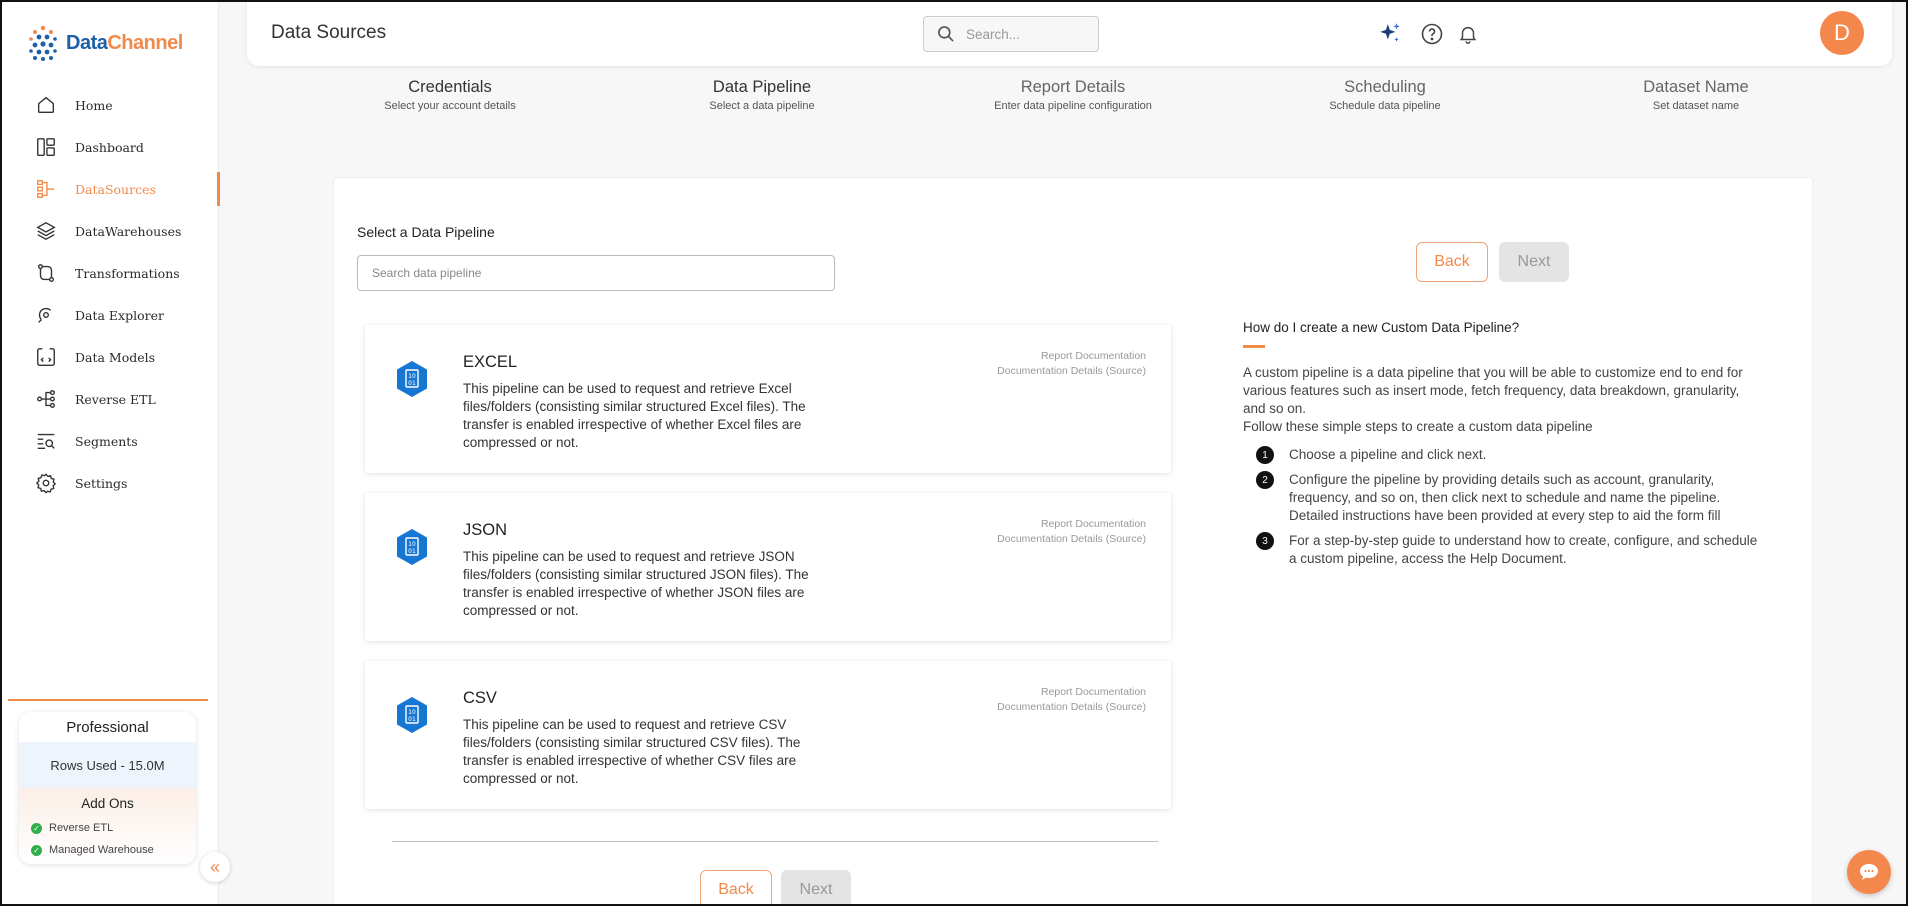 This screenshot has width=1908, height=906. Describe the element at coordinates (101, 483) in the screenshot. I see `sidebar-item-label: Settings` at that location.